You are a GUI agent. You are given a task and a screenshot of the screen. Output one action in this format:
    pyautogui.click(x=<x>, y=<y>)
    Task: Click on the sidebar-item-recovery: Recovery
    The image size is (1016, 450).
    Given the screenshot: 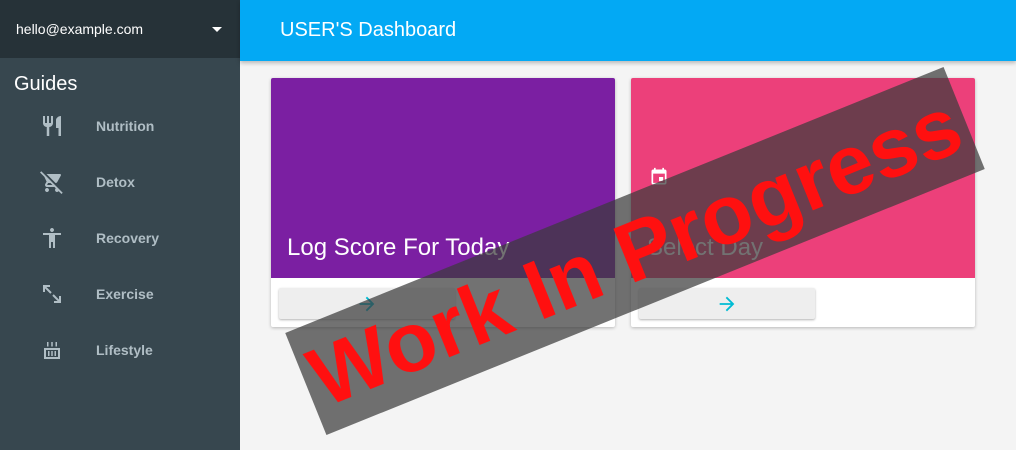 What is the action you would take?
    pyautogui.click(x=120, y=238)
    